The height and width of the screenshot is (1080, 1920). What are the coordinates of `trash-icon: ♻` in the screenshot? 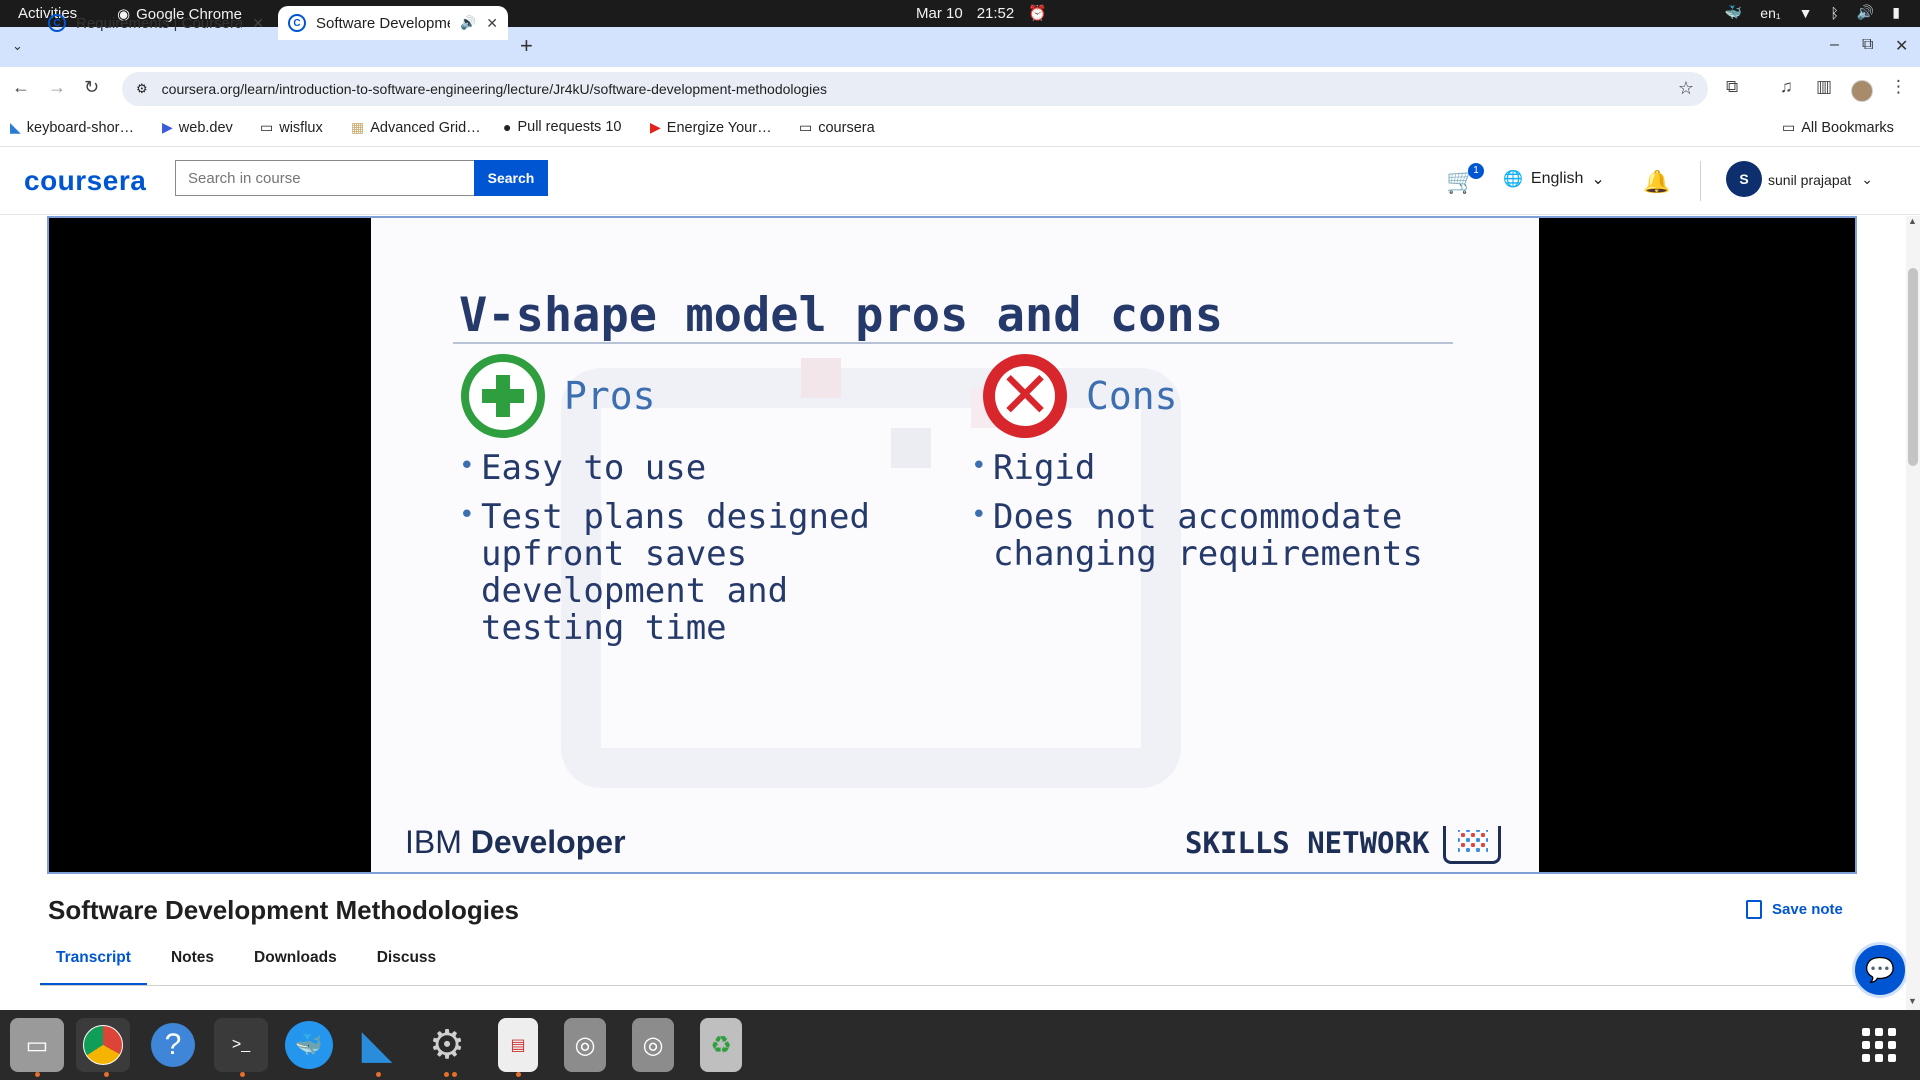 It's located at (721, 1045).